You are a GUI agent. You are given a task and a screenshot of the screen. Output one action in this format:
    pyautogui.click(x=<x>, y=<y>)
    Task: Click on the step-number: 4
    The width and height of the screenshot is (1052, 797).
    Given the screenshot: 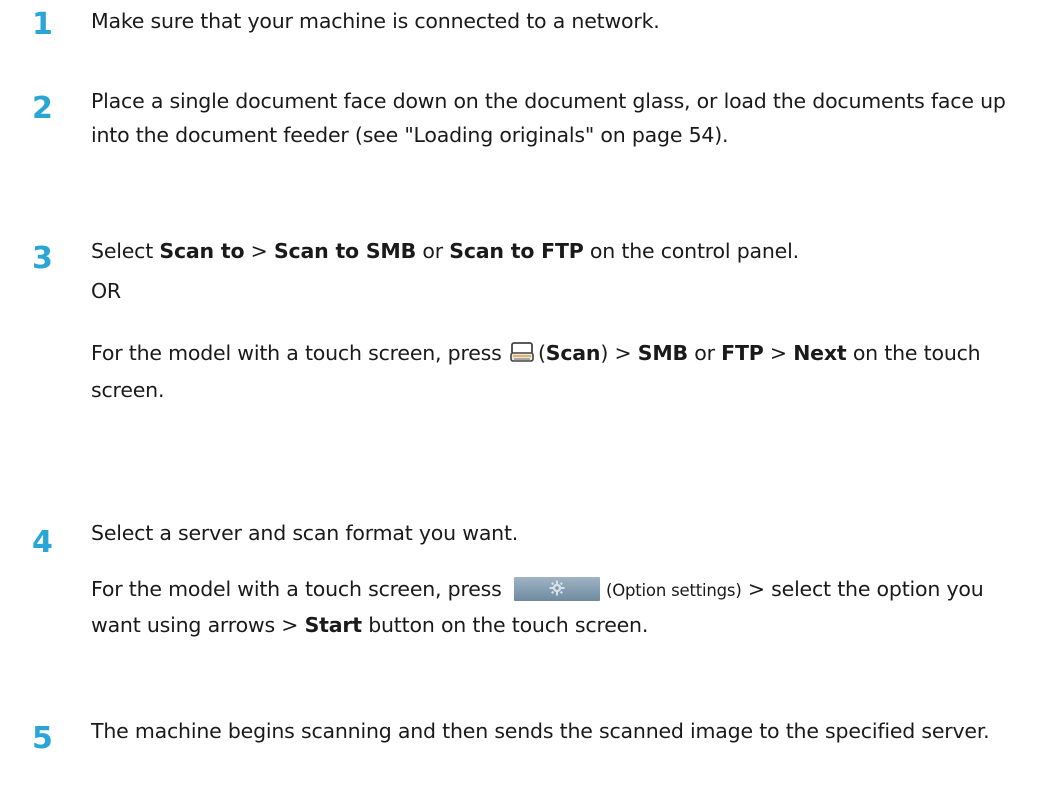 What is the action you would take?
    pyautogui.click(x=42, y=542)
    